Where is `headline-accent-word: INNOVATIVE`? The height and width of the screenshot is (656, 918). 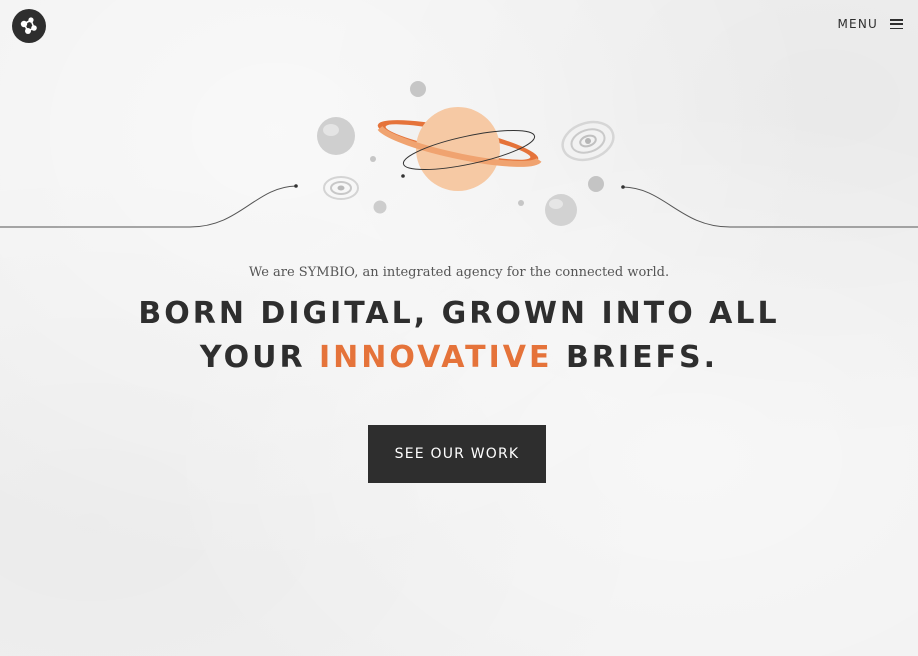 headline-accent-word: INNOVATIVE is located at coordinates (436, 357).